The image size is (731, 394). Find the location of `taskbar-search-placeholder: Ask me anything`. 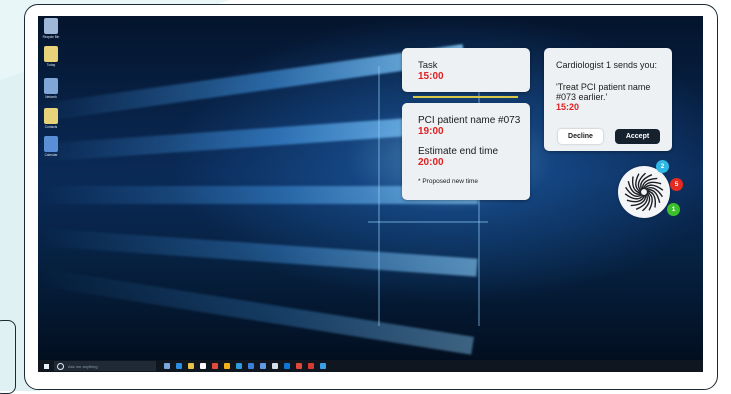

taskbar-search-placeholder: Ask me anything is located at coordinates (83, 366).